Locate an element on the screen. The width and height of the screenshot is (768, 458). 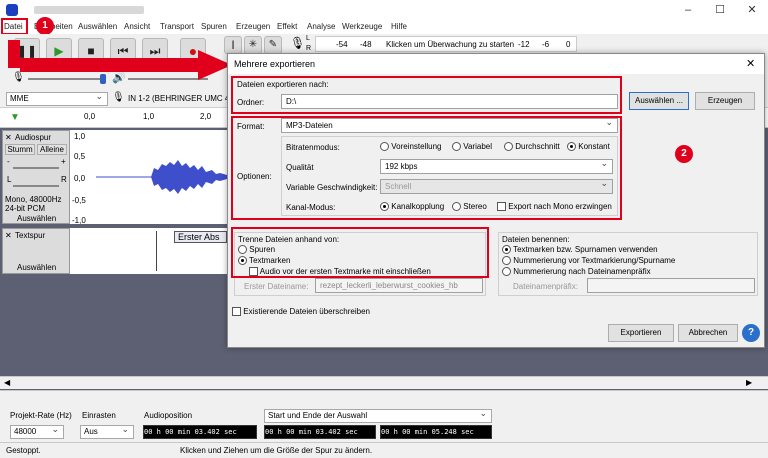
overwrite-checkbox: Existierende Dateien überschreiben is located at coordinates (301, 312).